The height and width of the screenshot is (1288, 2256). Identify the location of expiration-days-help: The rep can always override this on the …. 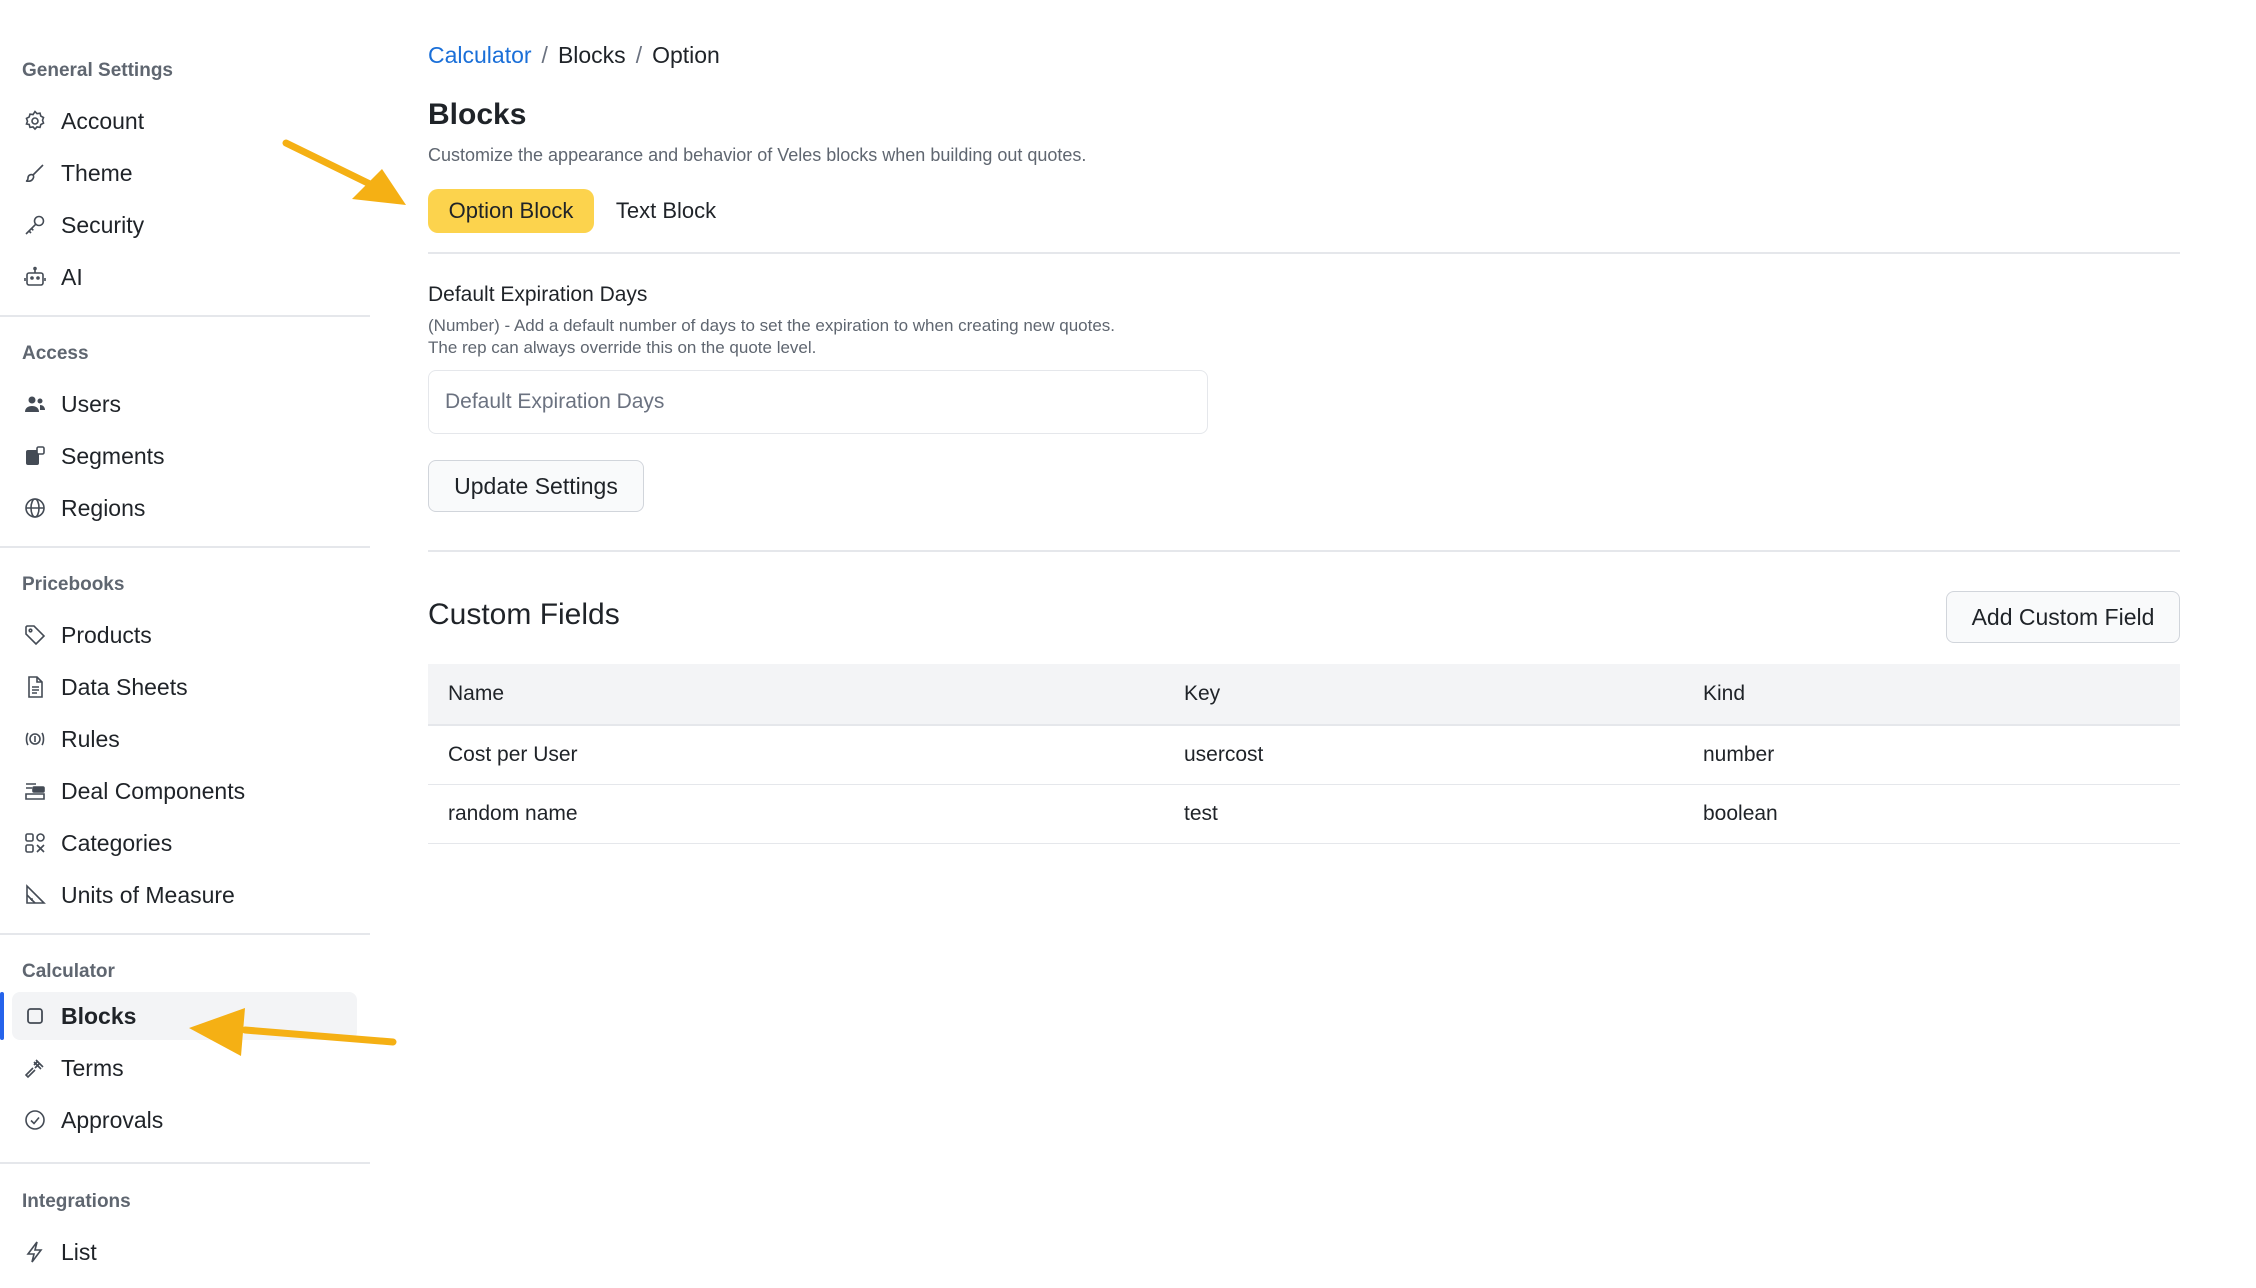
(622, 347).